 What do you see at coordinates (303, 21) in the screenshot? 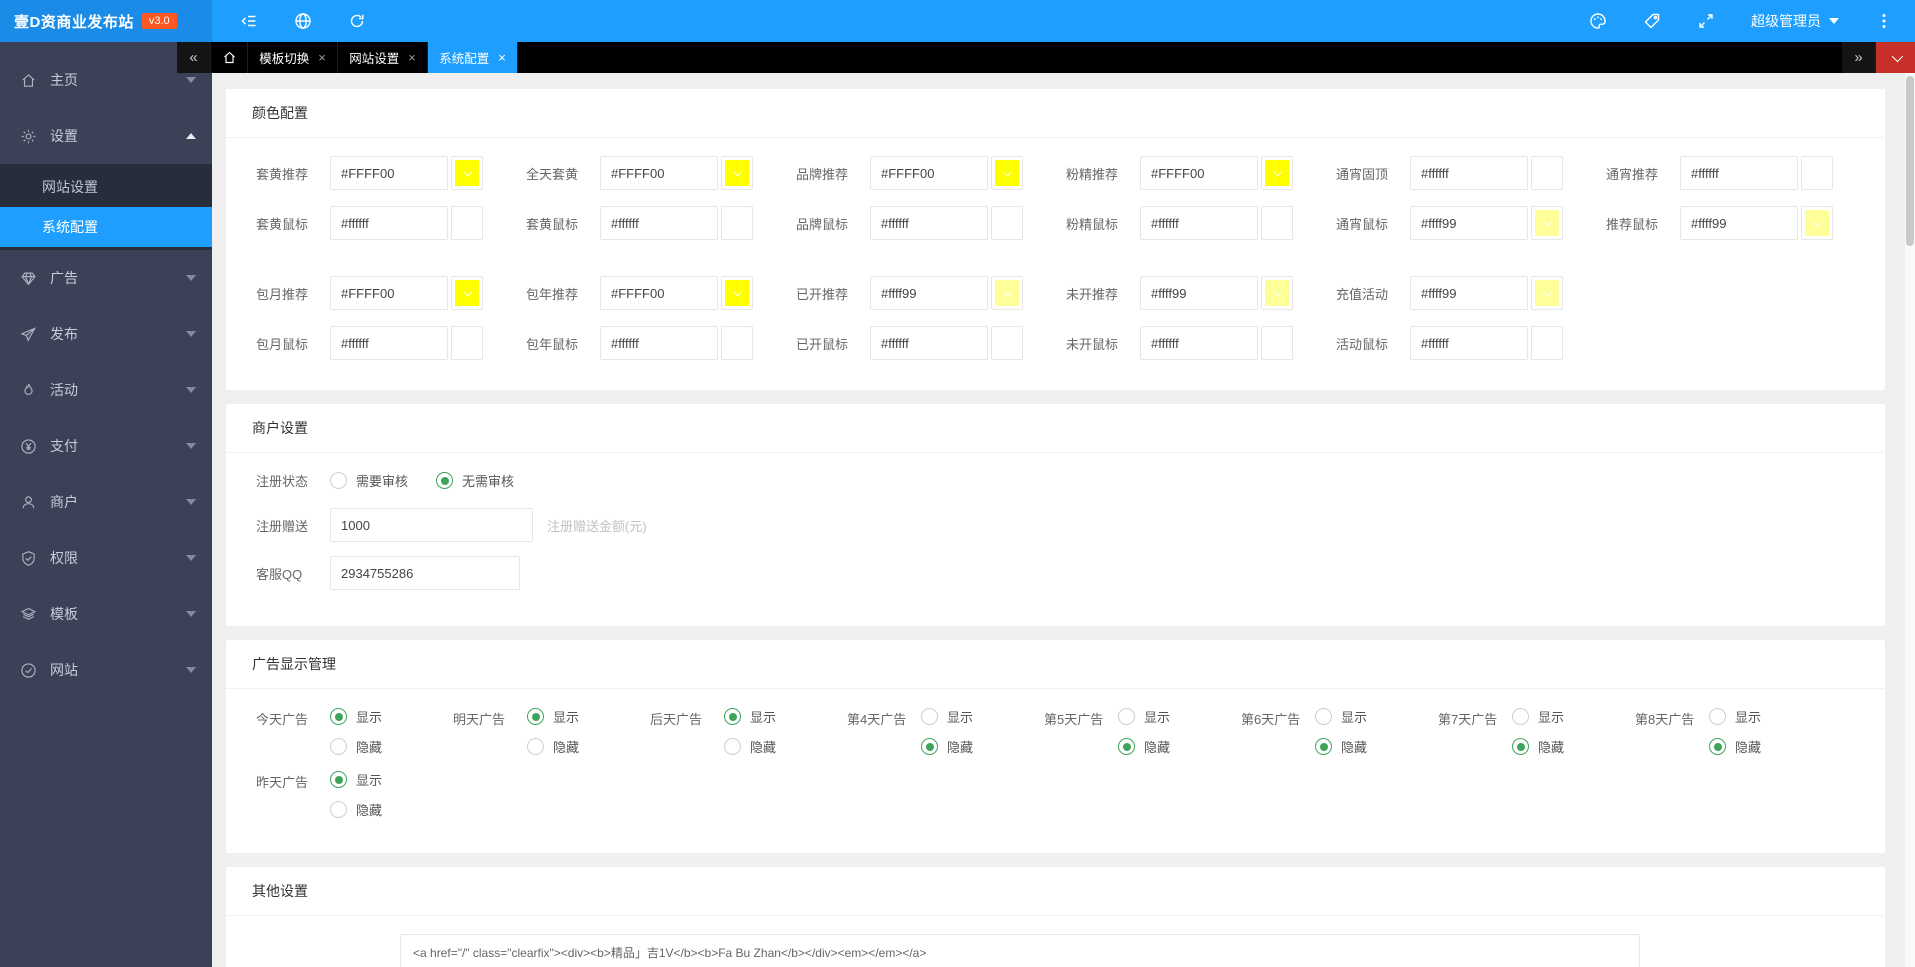
I see `globe-icon` at bounding box center [303, 21].